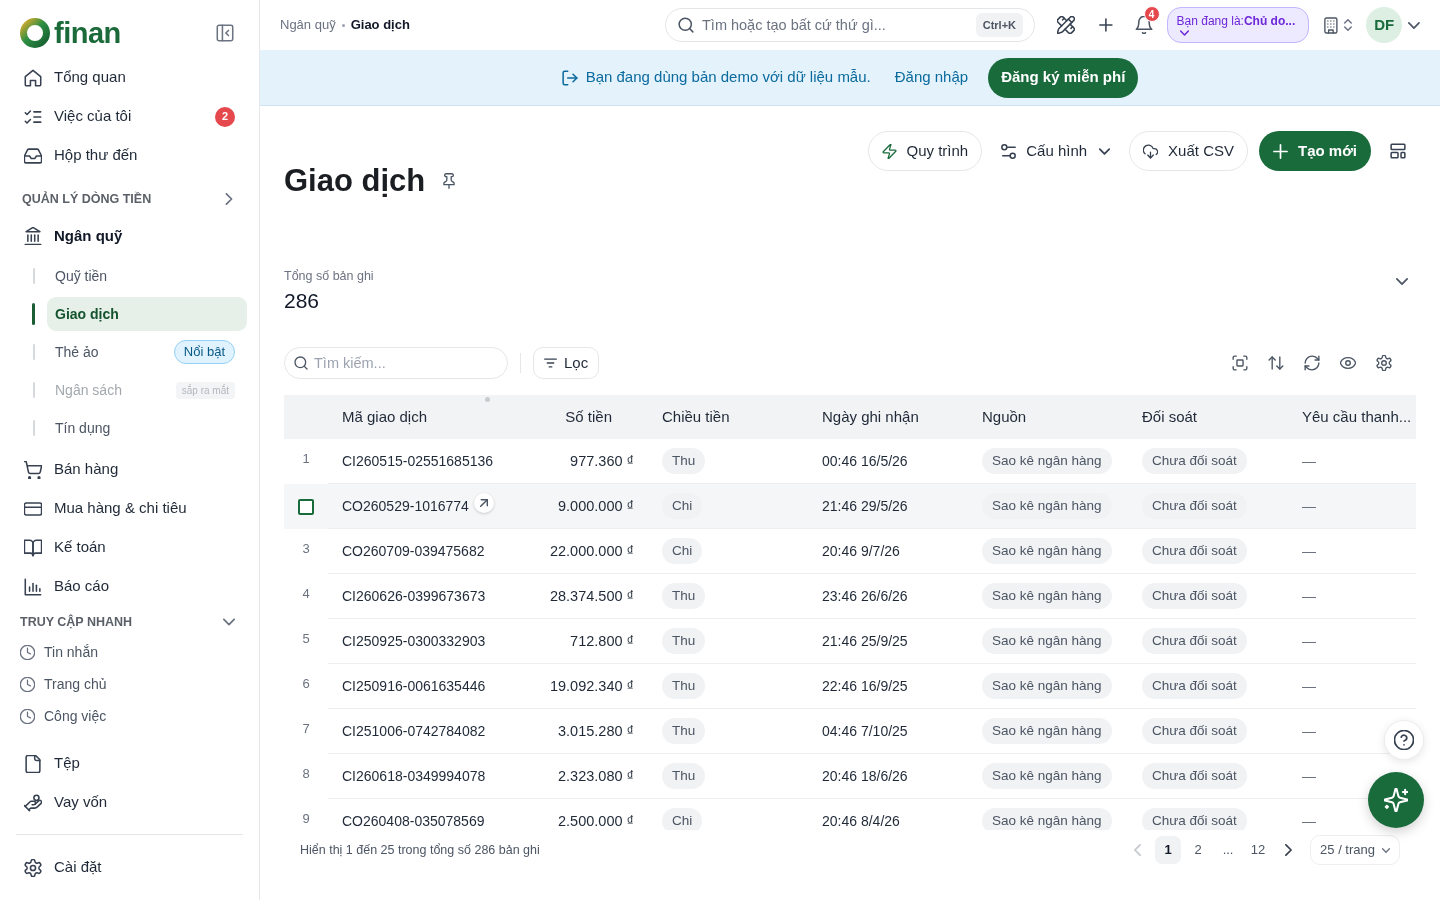 The height and width of the screenshot is (900, 1440). Describe the element at coordinates (414, 686) in the screenshot. I see `transaction-code: CI250916-0061635446` at that location.